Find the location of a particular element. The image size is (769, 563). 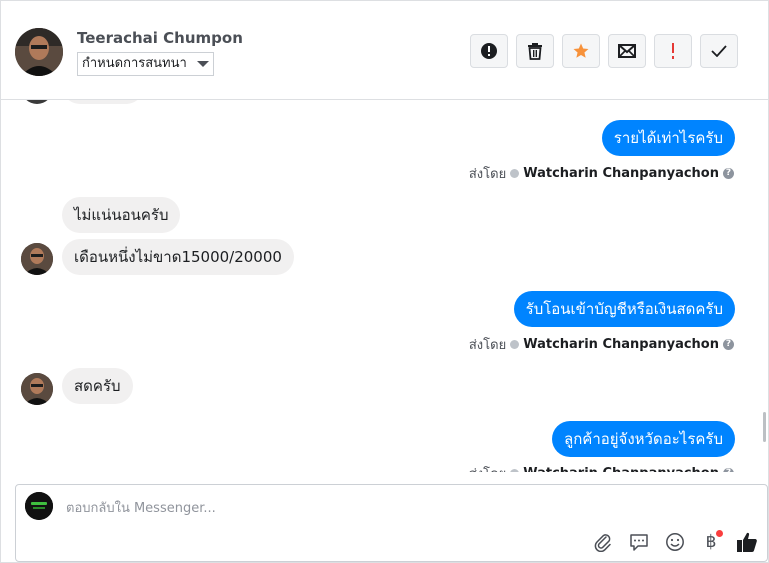

thumbs-up-icon is located at coordinates (747, 542).